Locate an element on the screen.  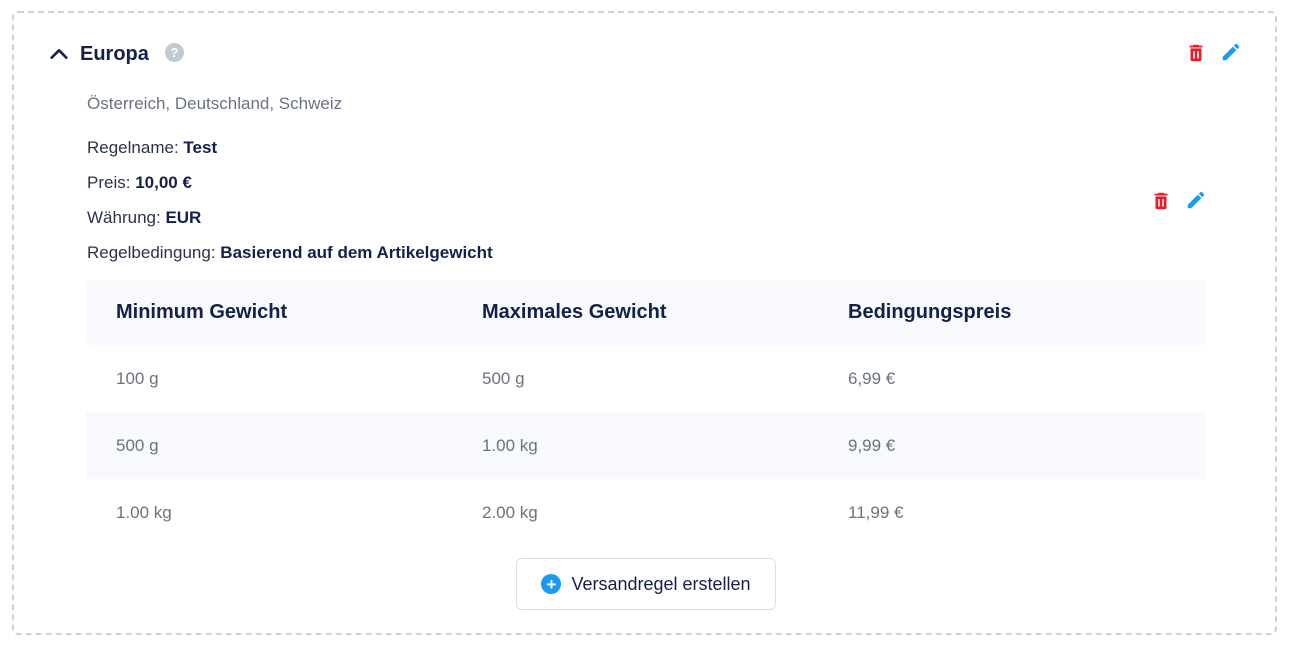
column-header-max-weight: Maximales Gewicht is located at coordinates (574, 312).